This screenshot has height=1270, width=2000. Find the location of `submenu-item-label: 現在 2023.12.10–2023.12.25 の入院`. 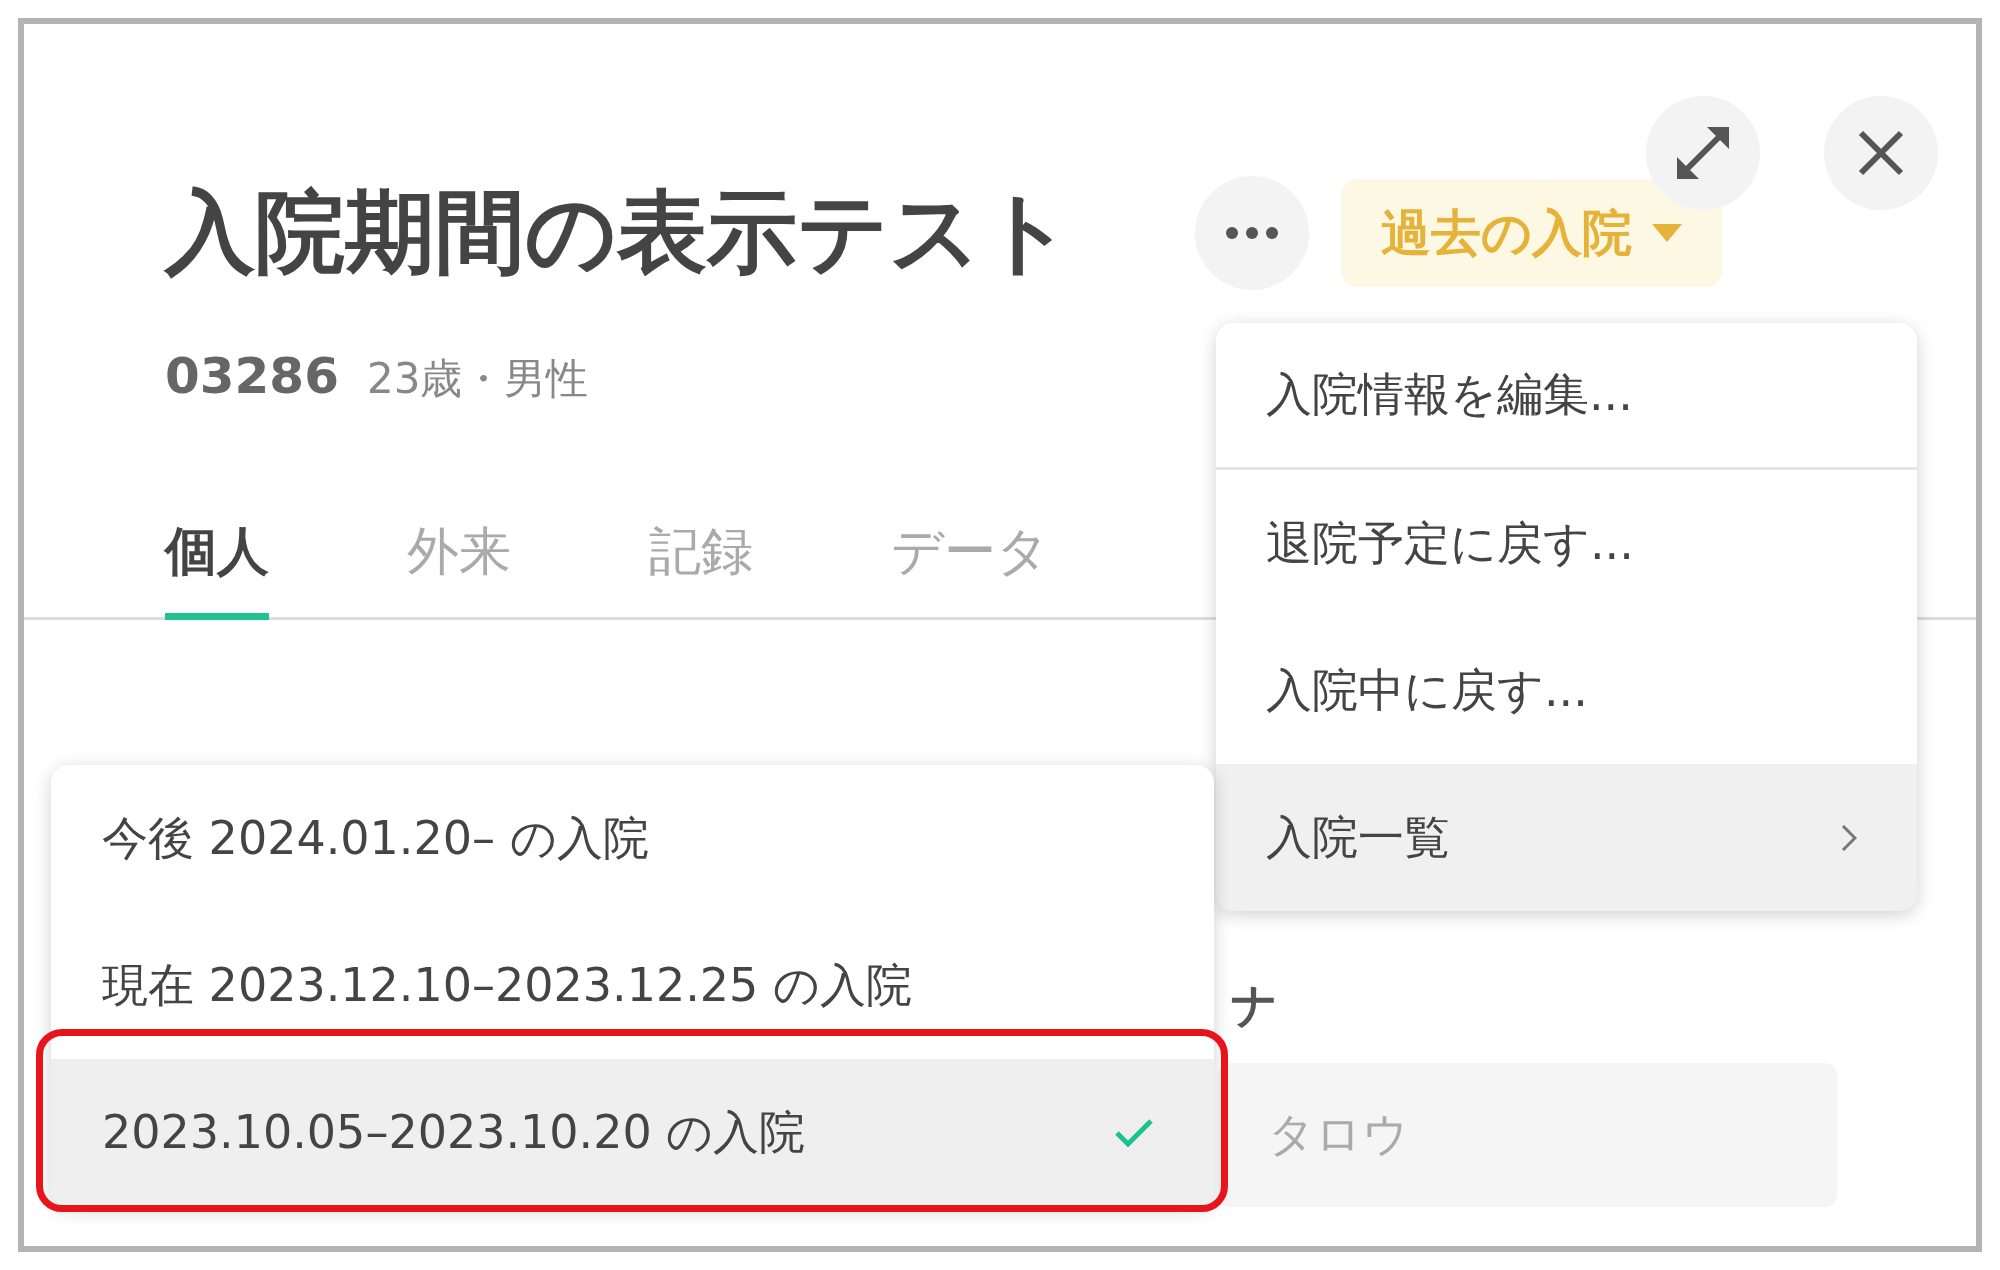

submenu-item-label: 現在 2023.12.10–2023.12.25 の入院 is located at coordinates (507, 985).